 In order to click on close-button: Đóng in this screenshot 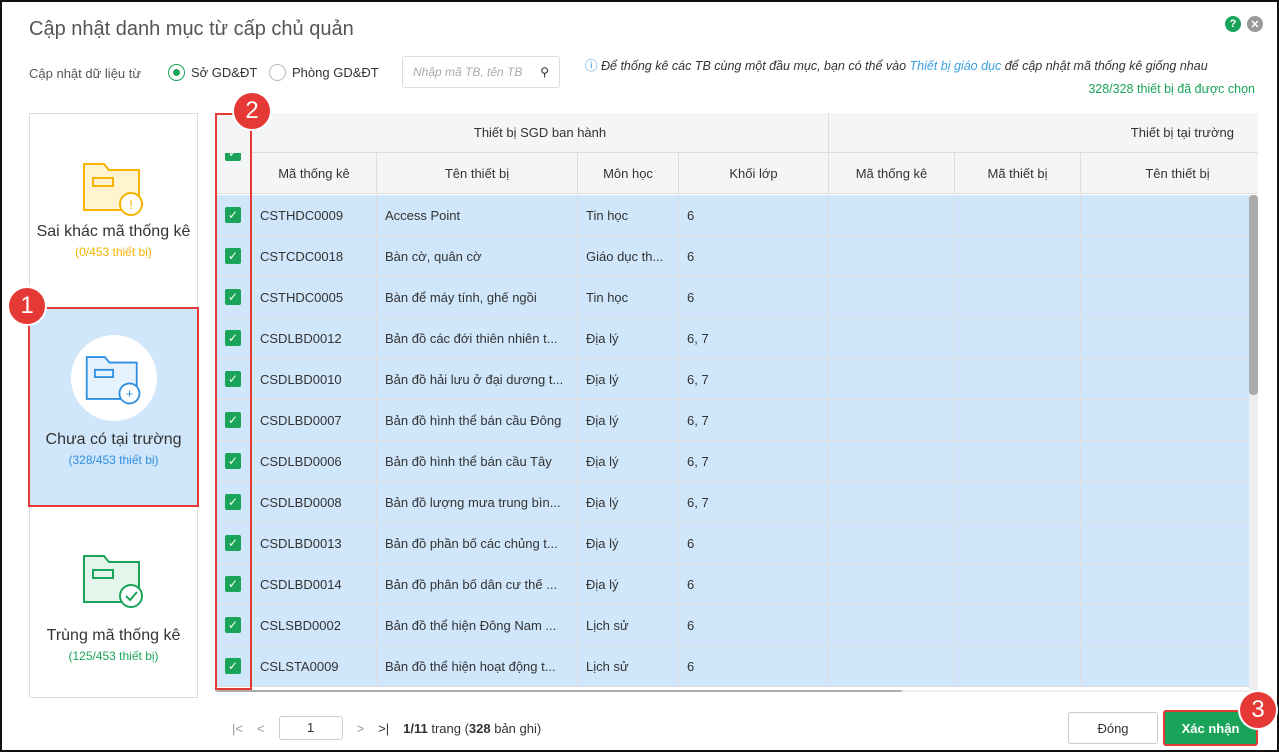, I will do `click(1113, 728)`.